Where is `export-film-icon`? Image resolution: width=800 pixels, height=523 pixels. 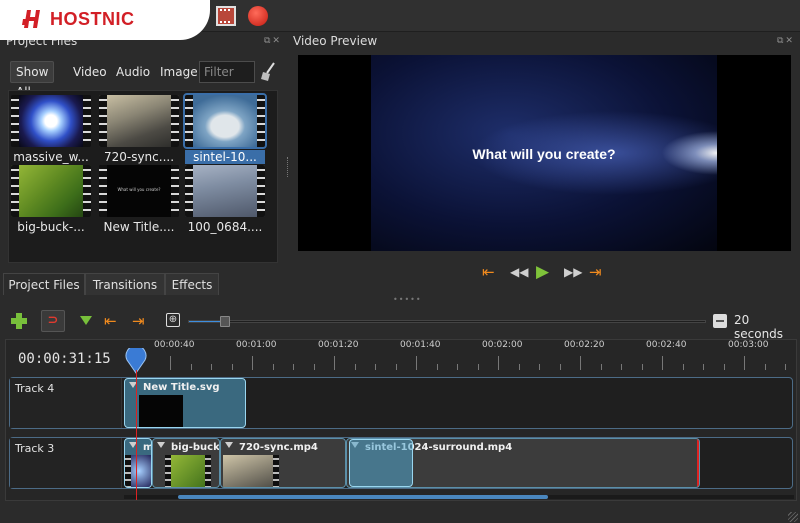 export-film-icon is located at coordinates (226, 16).